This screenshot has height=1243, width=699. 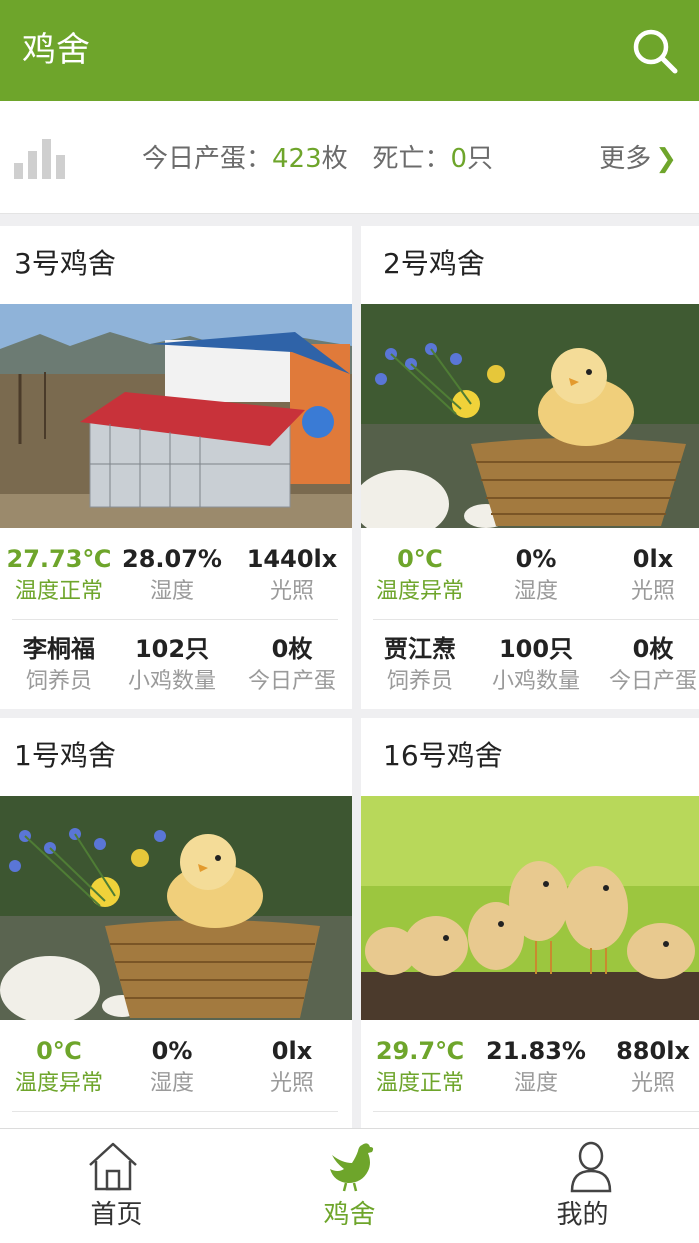 I want to click on egg-label: 今日产蛋：, so click(x=207, y=159).